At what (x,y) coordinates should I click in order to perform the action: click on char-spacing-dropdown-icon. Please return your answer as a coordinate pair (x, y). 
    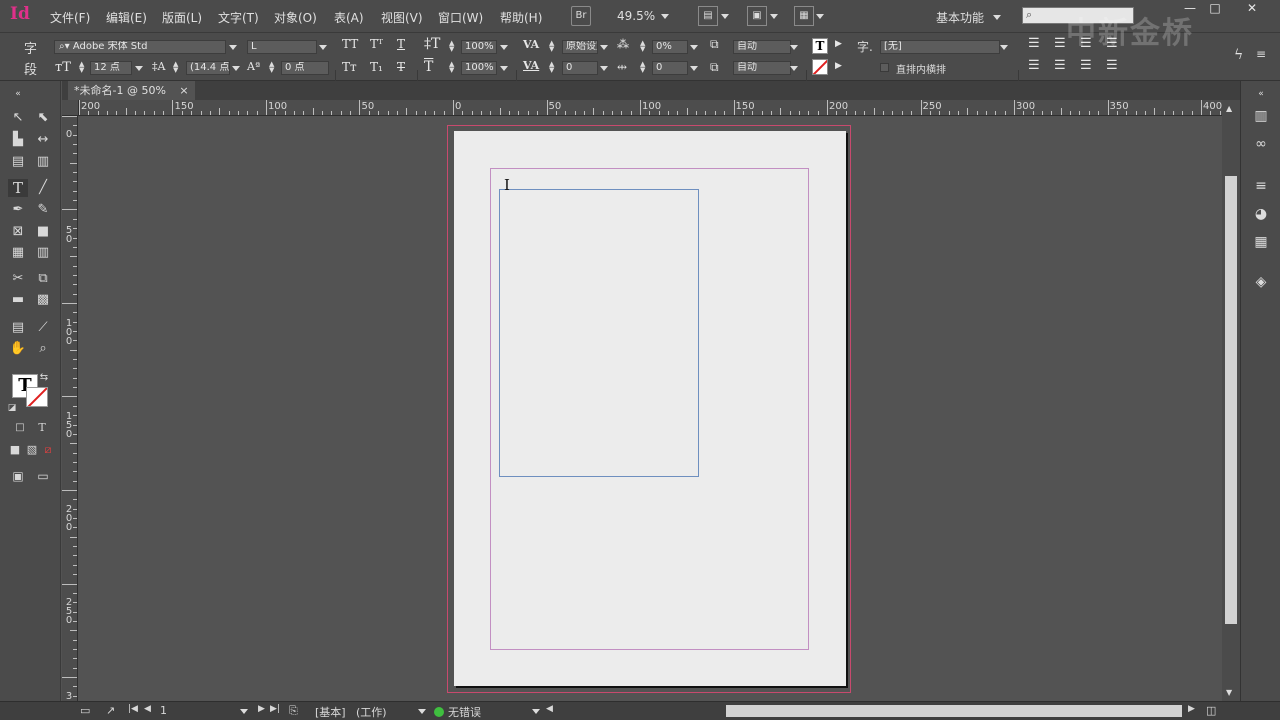
    Looking at the image, I should click on (694, 47).